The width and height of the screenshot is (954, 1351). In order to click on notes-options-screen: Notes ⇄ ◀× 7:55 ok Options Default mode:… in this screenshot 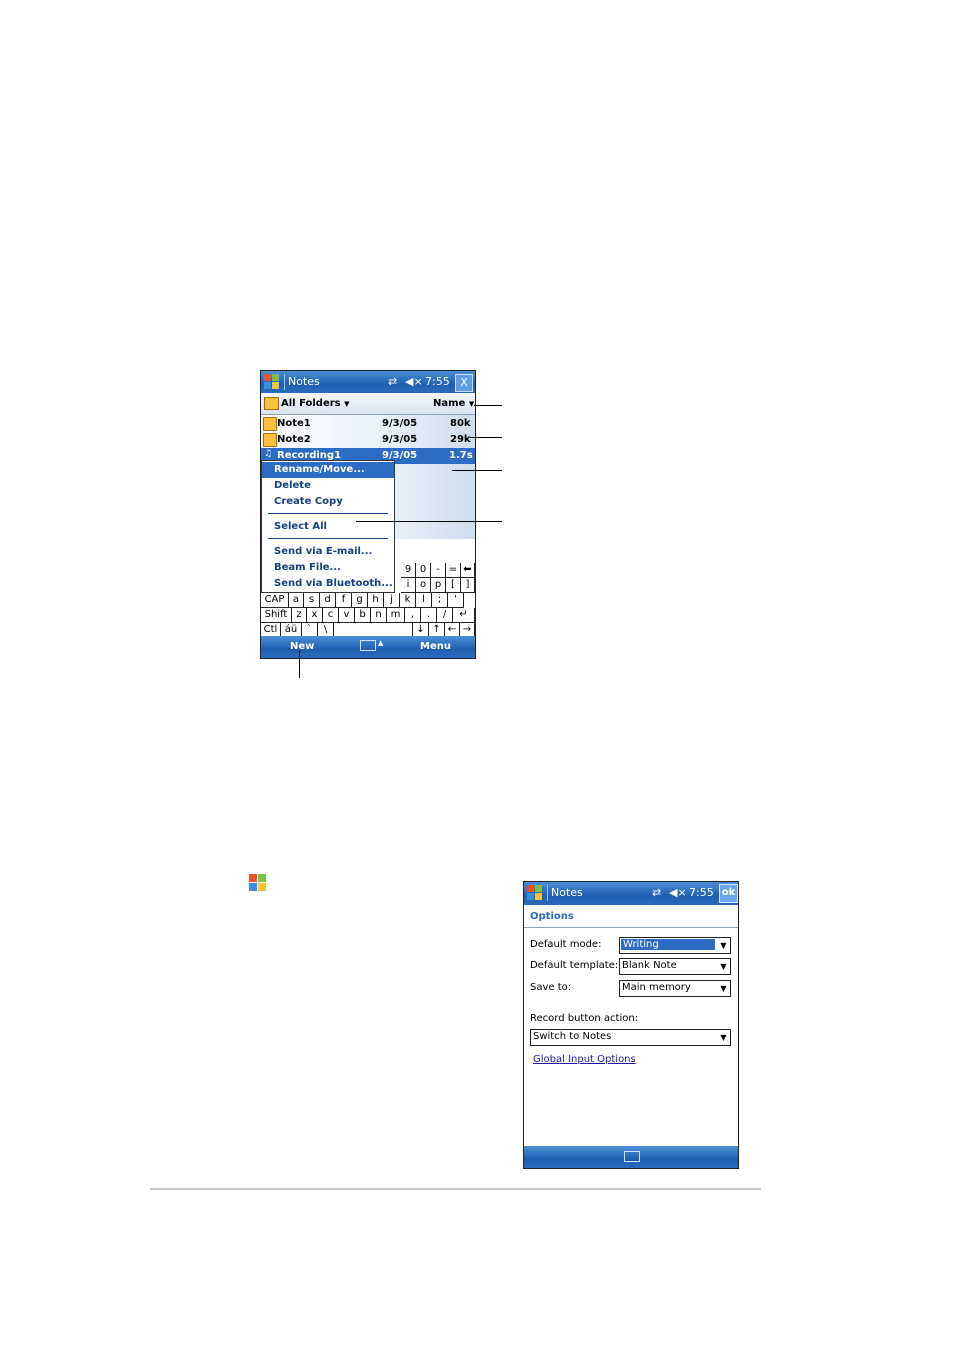, I will do `click(631, 1025)`.